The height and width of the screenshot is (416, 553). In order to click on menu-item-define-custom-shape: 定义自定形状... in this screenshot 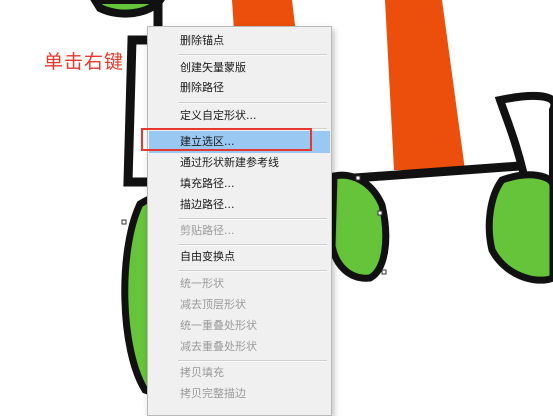, I will do `click(239, 116)`.